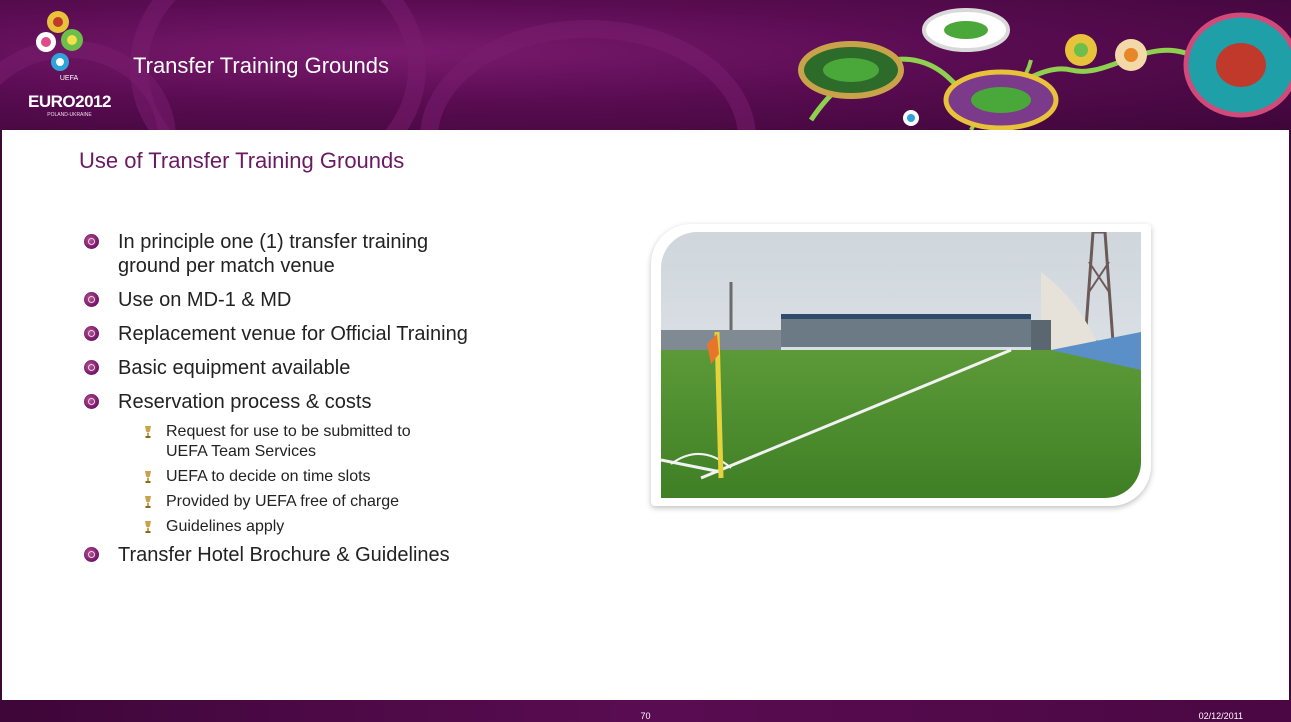 The height and width of the screenshot is (722, 1291). I want to click on bullet-item: Use on MD-1 & MD, so click(344, 300).